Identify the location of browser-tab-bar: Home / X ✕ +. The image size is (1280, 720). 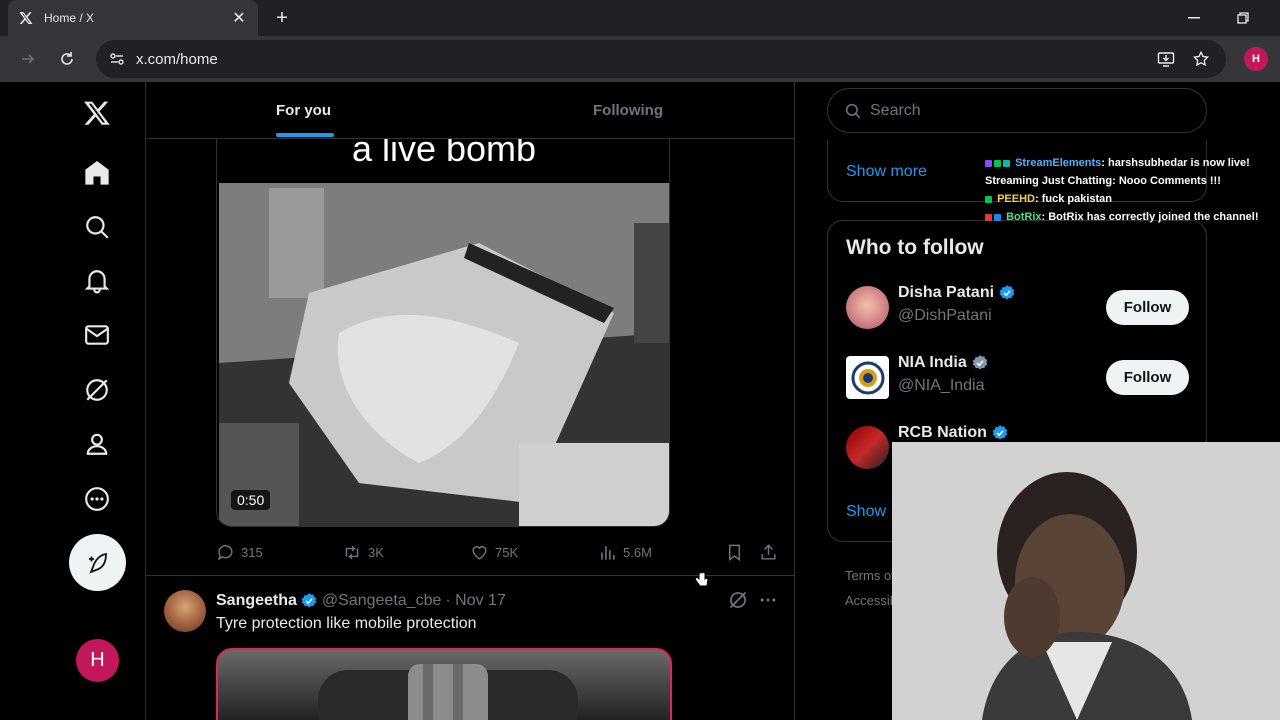
(640, 18).